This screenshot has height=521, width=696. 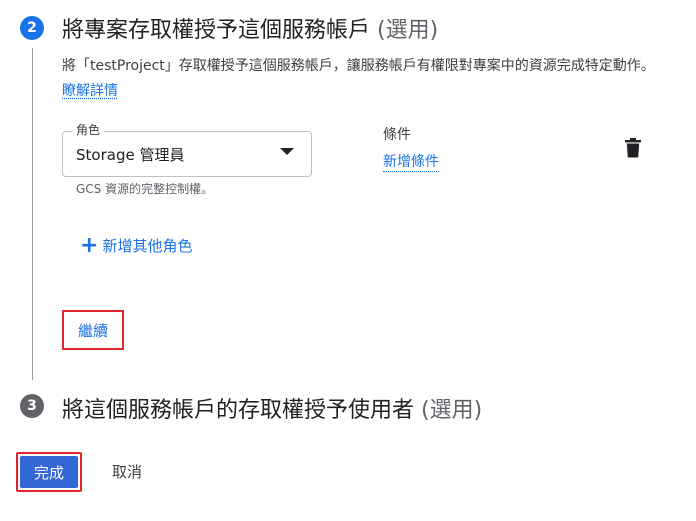 I want to click on plus-icon: +, so click(x=89, y=245).